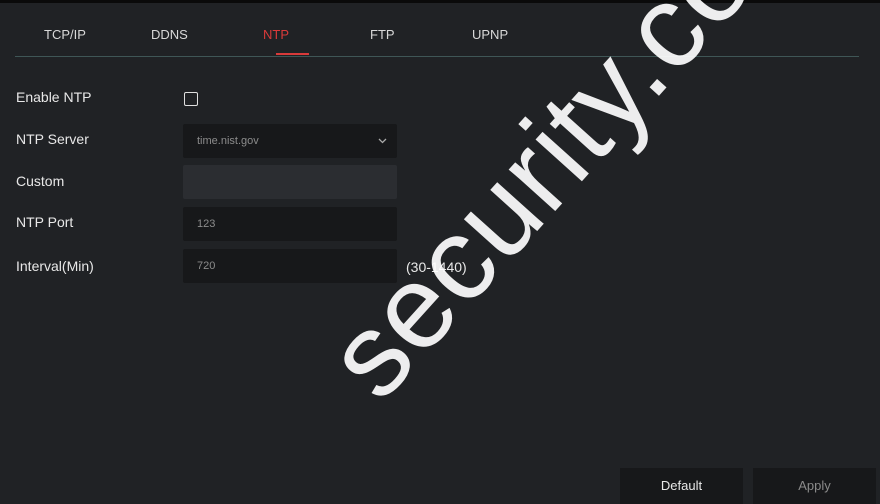 The height and width of the screenshot is (504, 880). I want to click on tab-ddns: DDNS, so click(169, 34).